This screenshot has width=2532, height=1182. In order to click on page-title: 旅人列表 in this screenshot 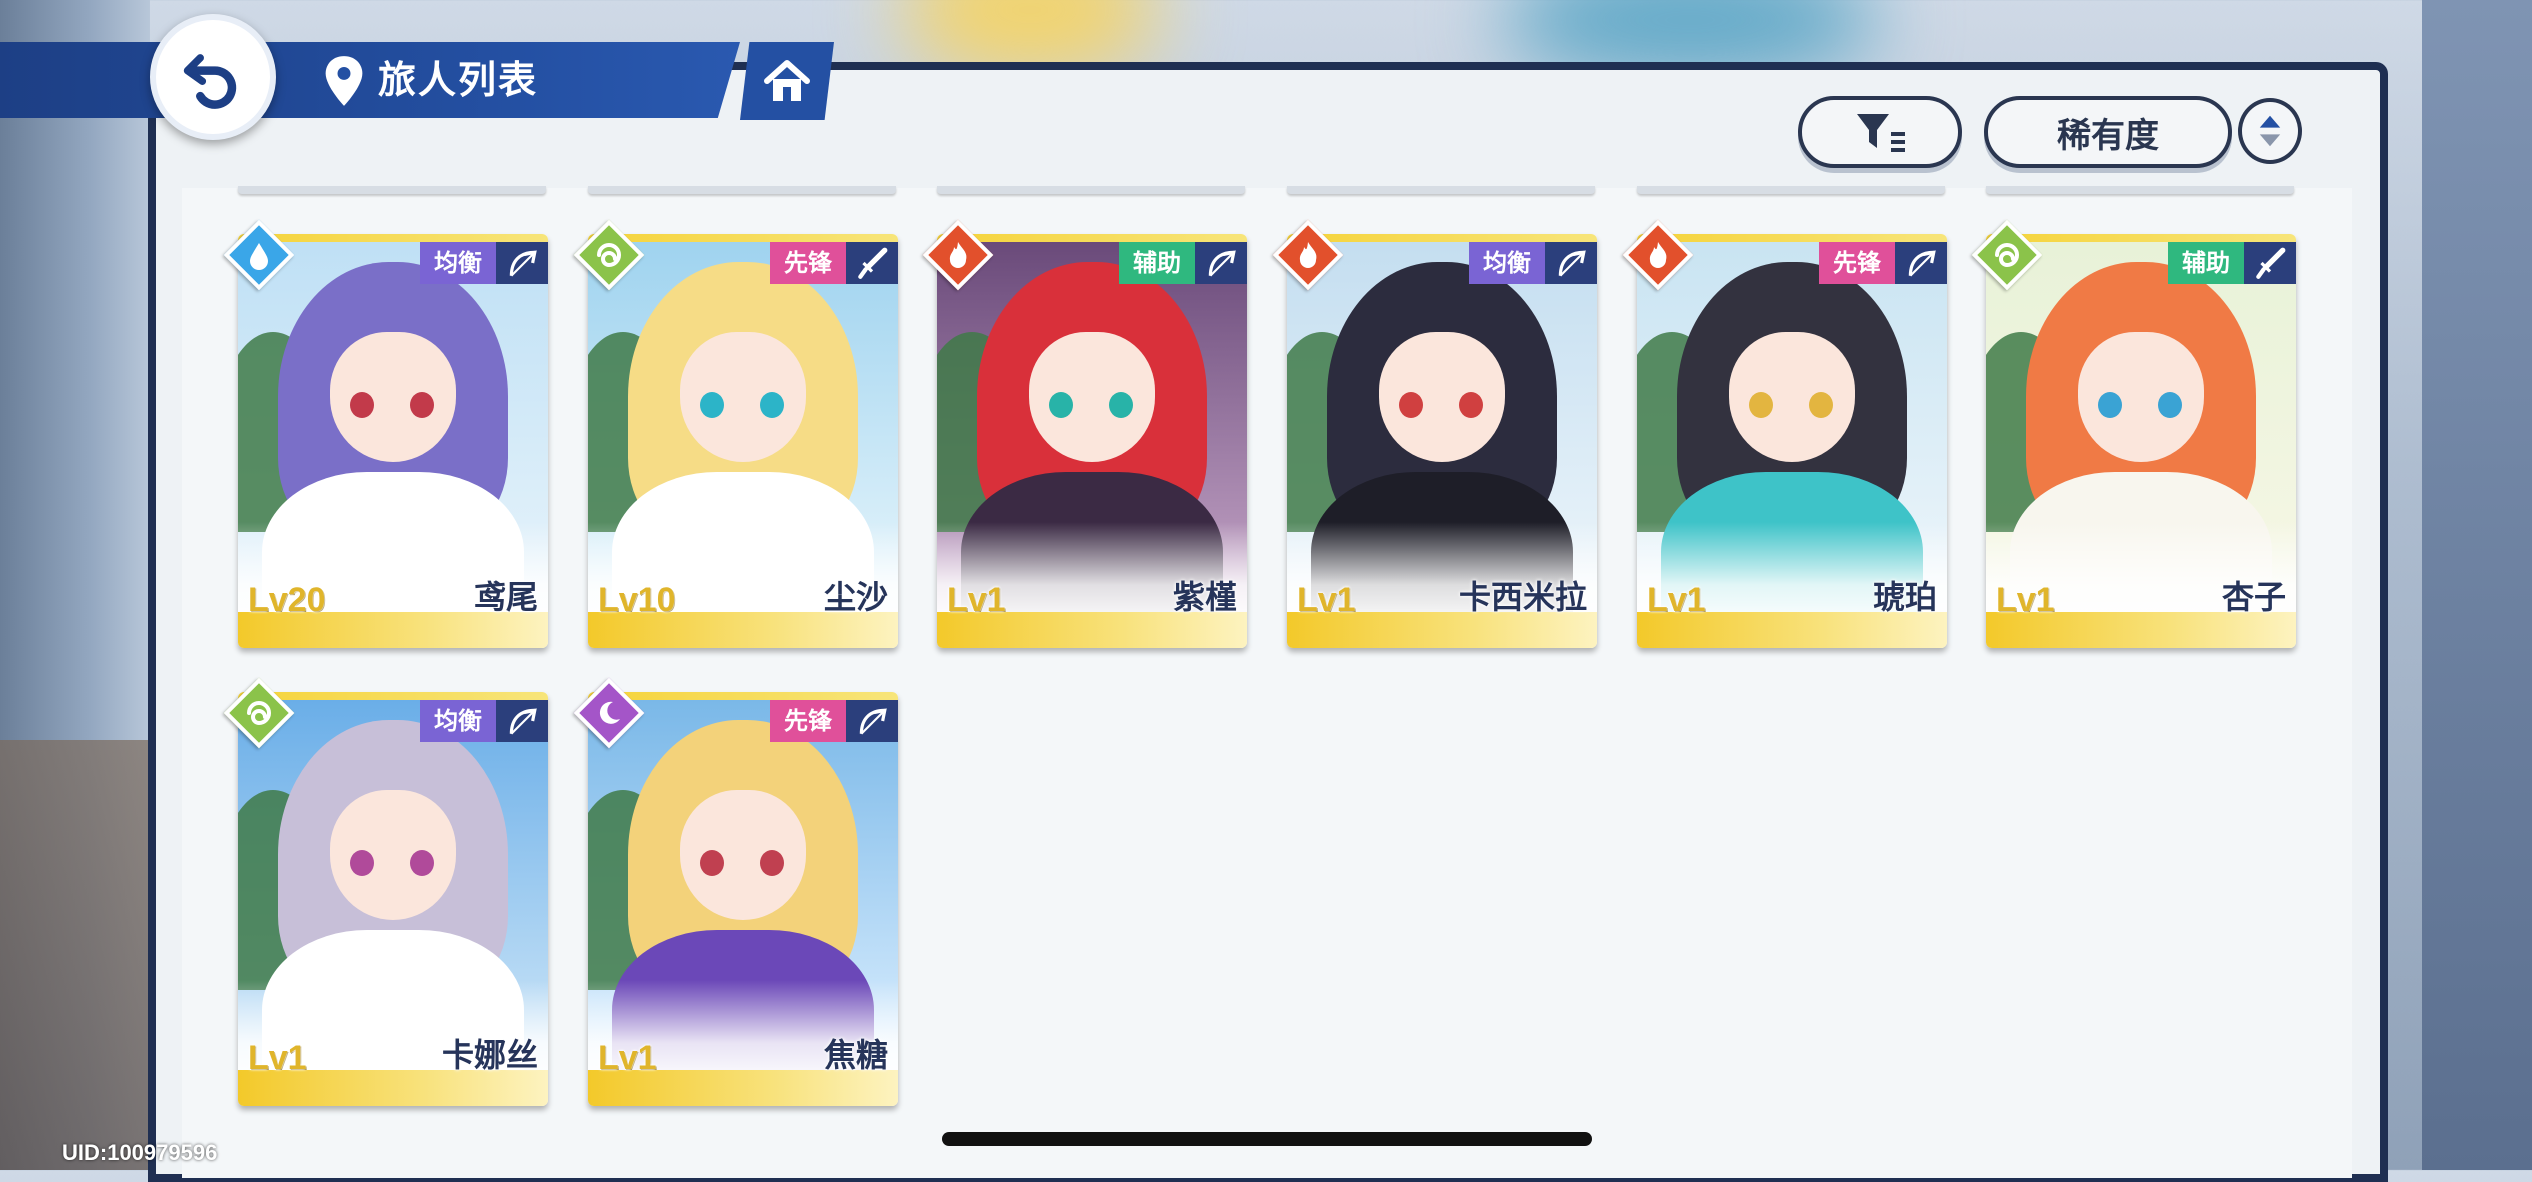, I will do `click(458, 80)`.